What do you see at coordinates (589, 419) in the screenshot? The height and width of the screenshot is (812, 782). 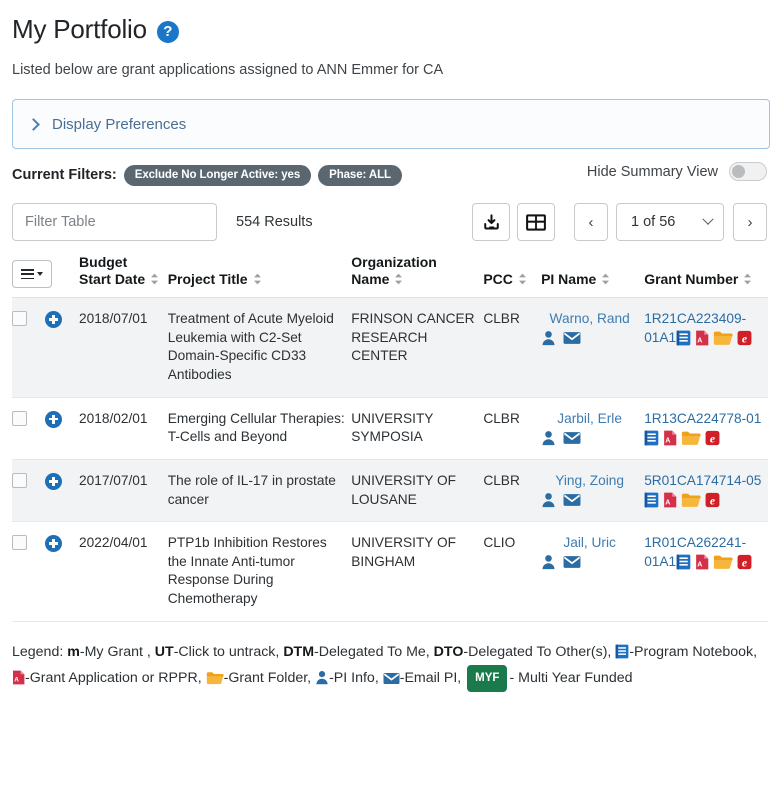 I see `pi-name-link: Jarbil, Erle` at bounding box center [589, 419].